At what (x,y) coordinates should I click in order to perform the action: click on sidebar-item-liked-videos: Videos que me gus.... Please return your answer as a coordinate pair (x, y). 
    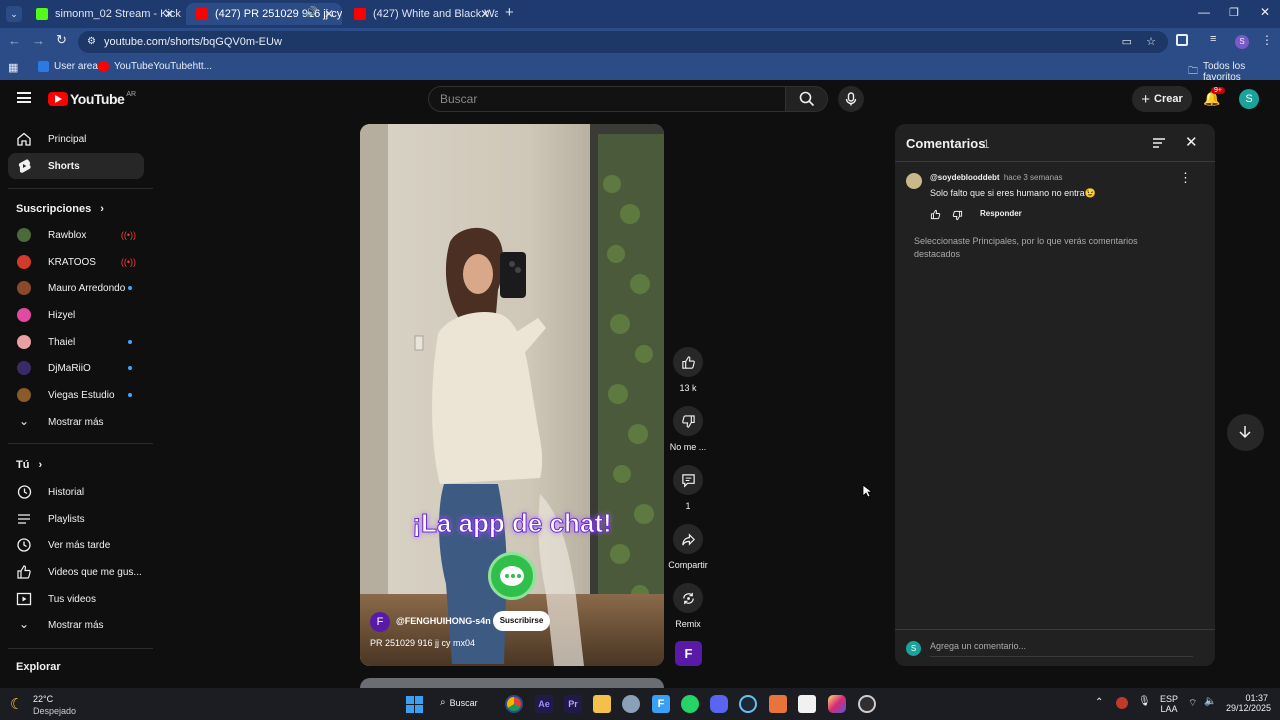
    Looking at the image, I should click on (76, 572).